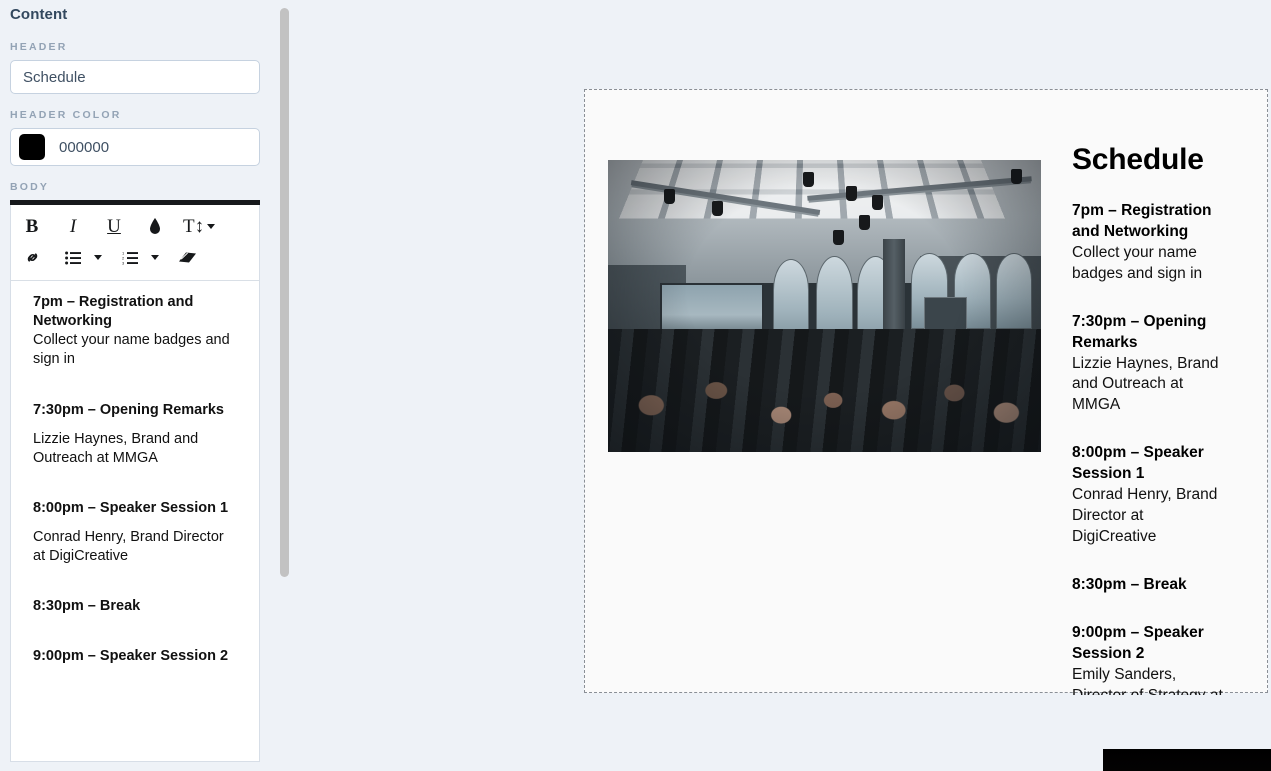 The height and width of the screenshot is (771, 1271). Describe the element at coordinates (114, 227) in the screenshot. I see `underline-button: U` at that location.